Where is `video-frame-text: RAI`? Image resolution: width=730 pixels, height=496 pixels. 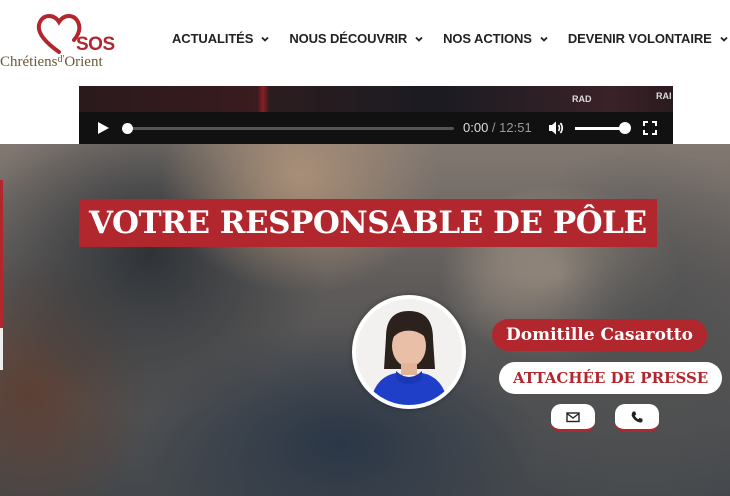 video-frame-text: RAI is located at coordinates (664, 96).